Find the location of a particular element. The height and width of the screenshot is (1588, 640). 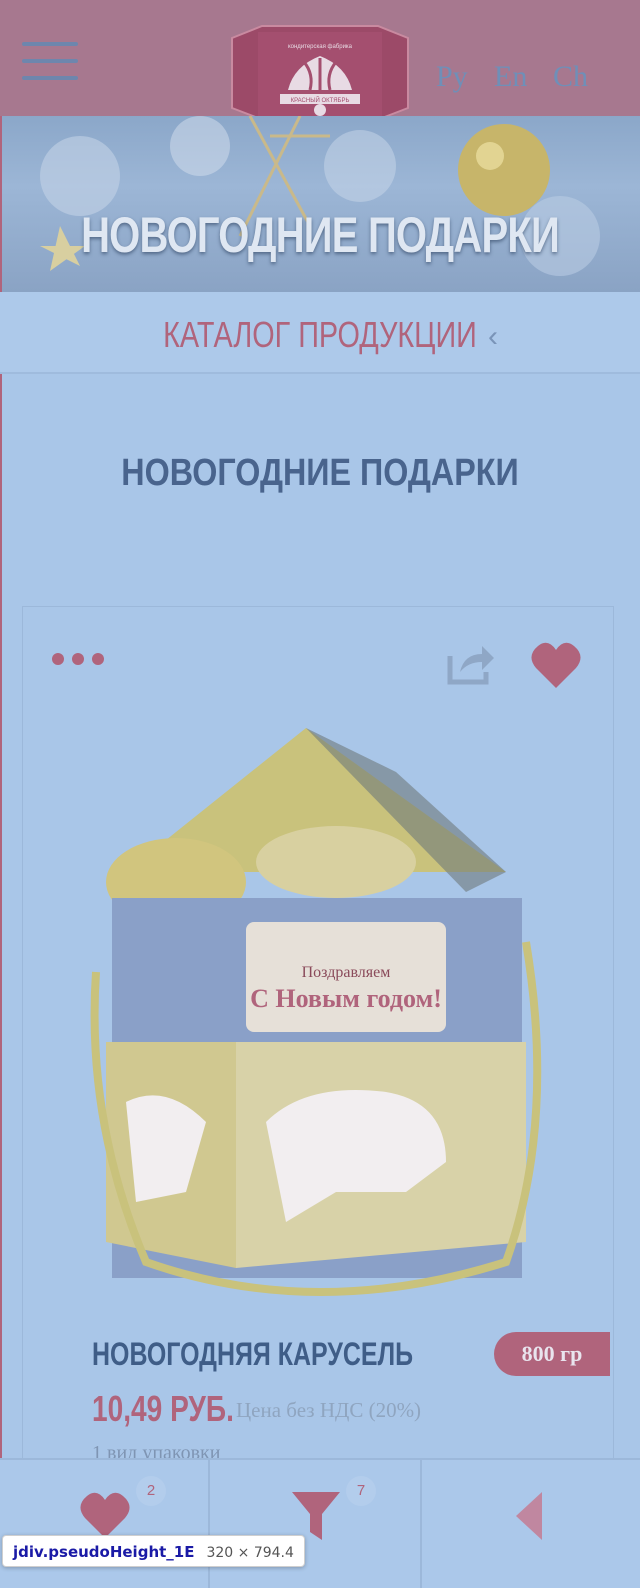

bottom-bar: 2 7 is located at coordinates (320, 1523).